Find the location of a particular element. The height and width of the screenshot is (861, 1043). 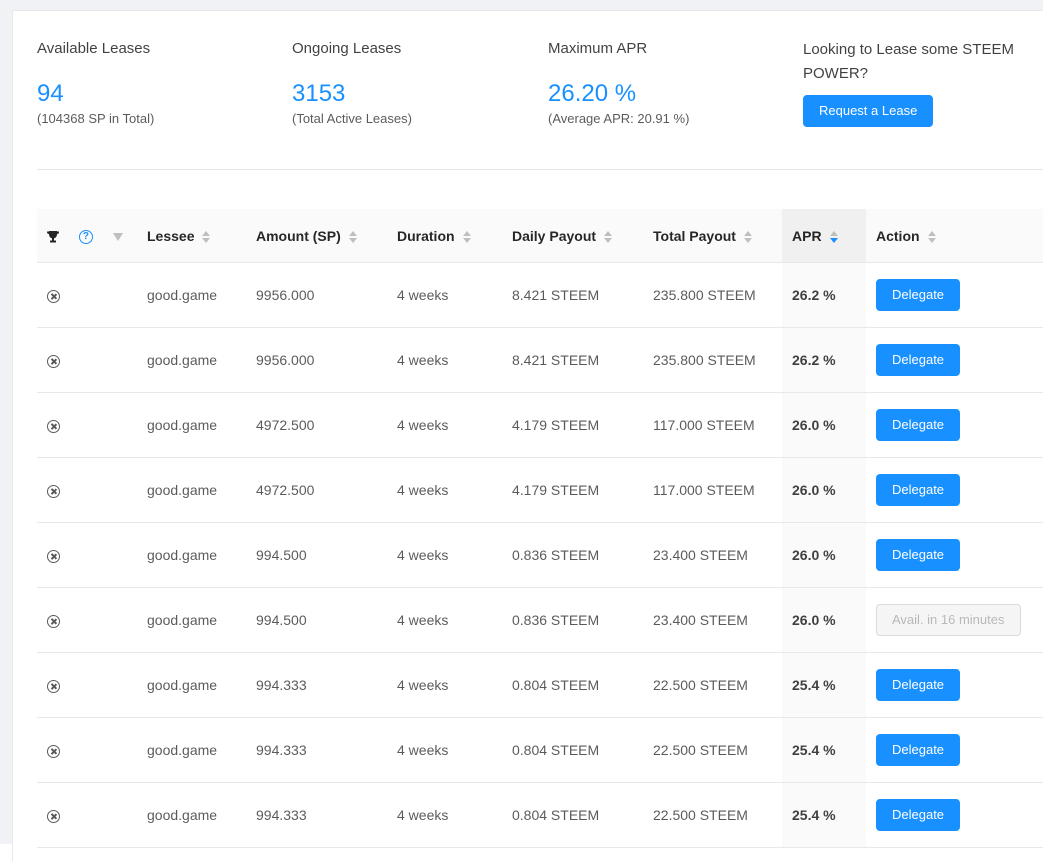

column-header-daily-payout: Daily Payout is located at coordinates (572, 236).